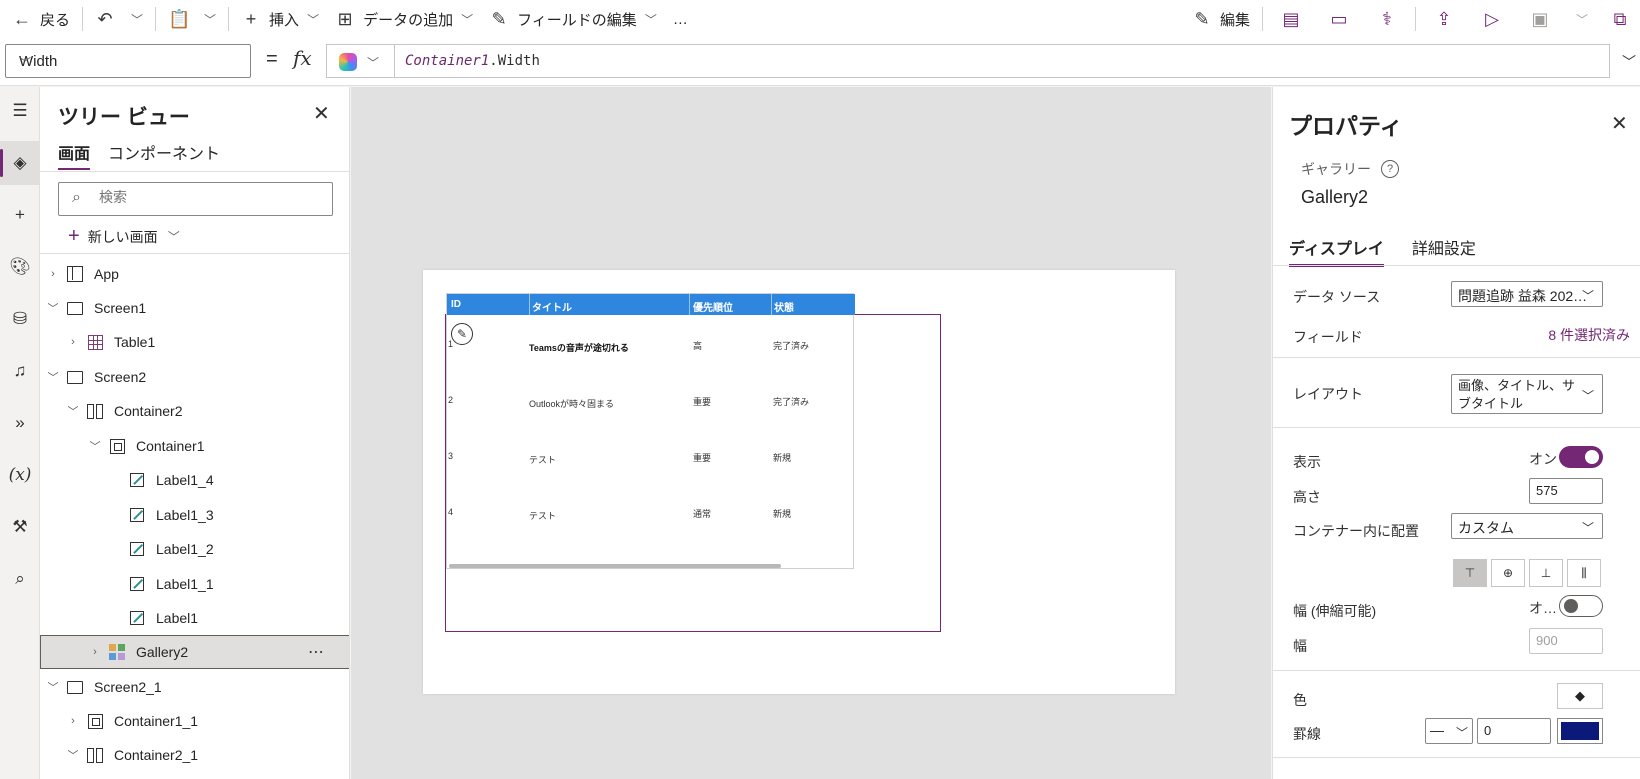 Image resolution: width=1640 pixels, height=779 pixels. Describe the element at coordinates (20, 527) in the screenshot. I see `advanced-tools-button: ⚒` at that location.